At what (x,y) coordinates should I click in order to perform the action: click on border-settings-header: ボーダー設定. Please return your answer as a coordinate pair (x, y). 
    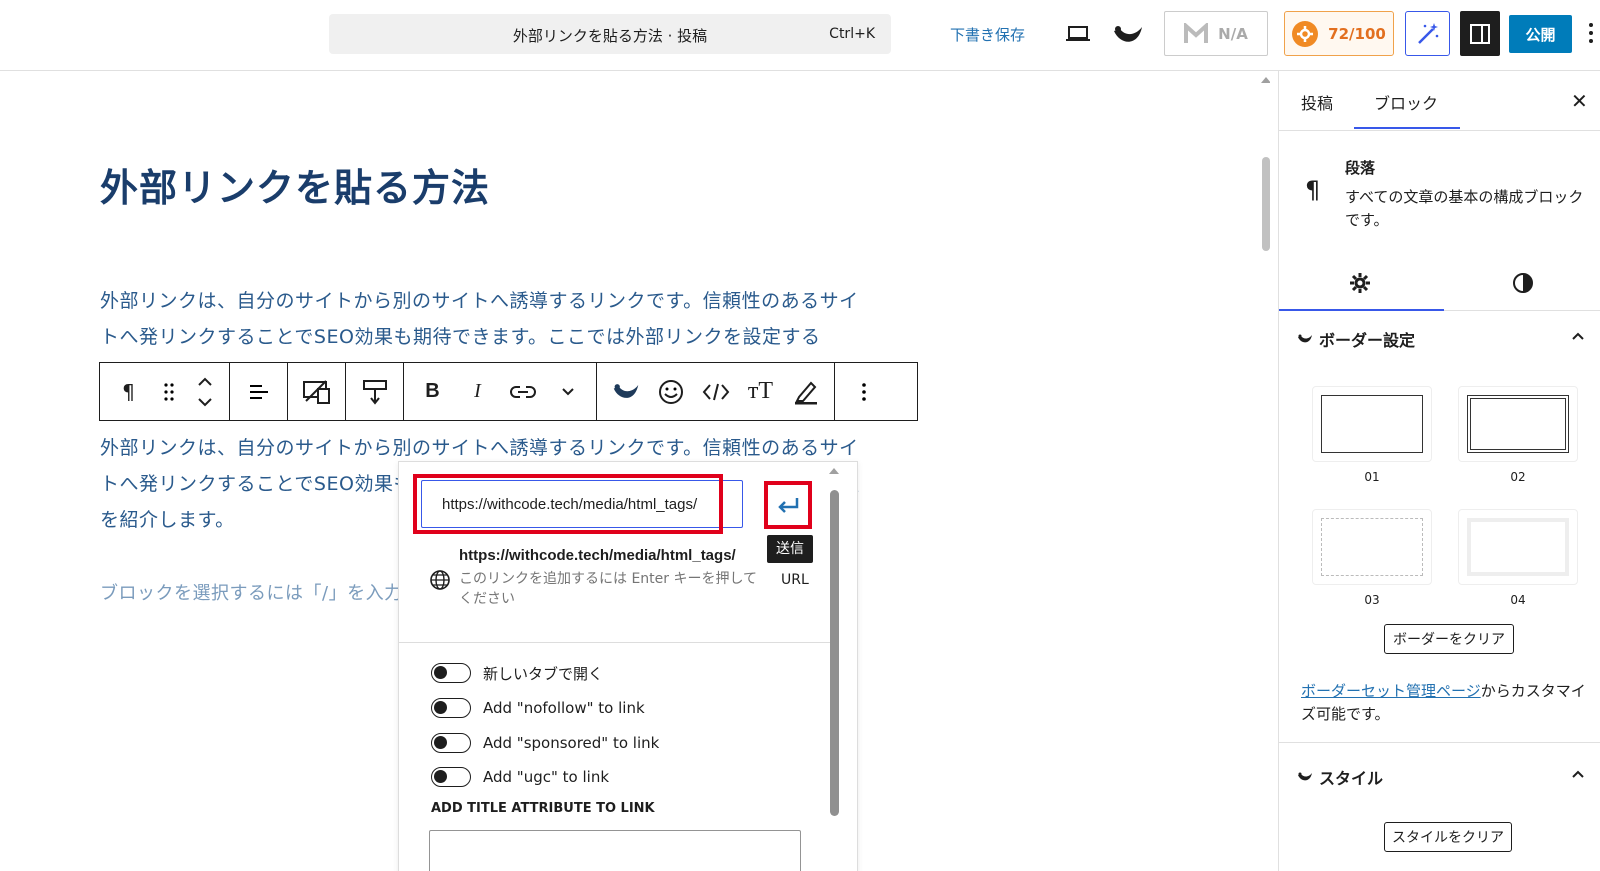
    Looking at the image, I should click on (1356, 339).